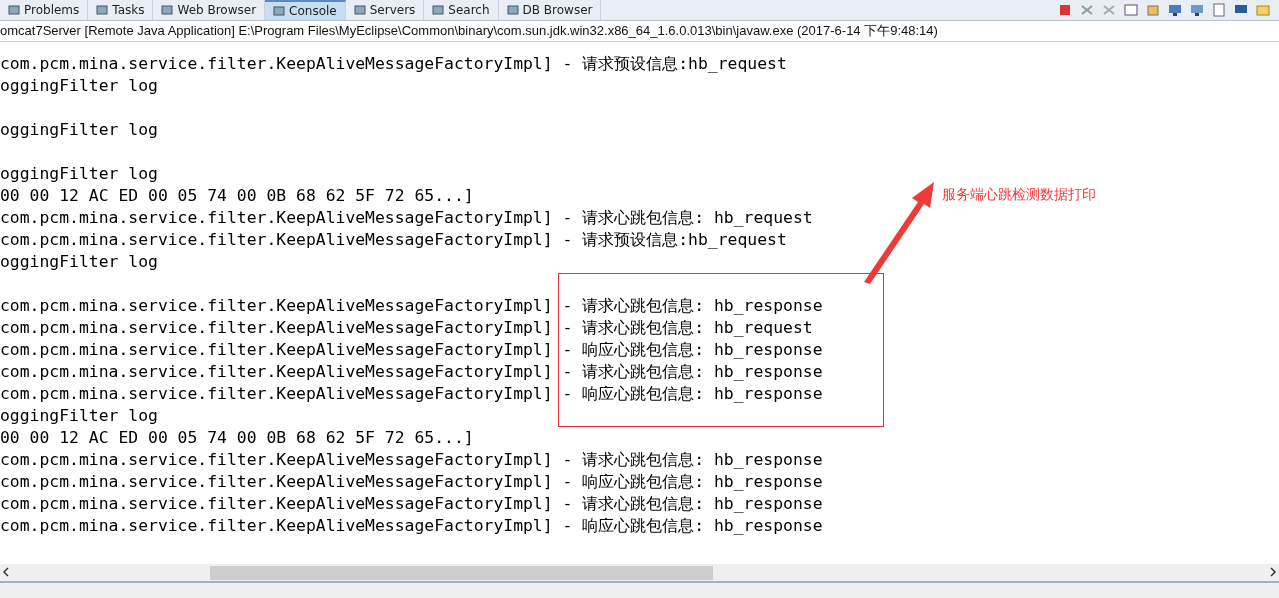 The image size is (1279, 598). Describe the element at coordinates (461, 573) in the screenshot. I see `scrollbar-thumb` at that location.